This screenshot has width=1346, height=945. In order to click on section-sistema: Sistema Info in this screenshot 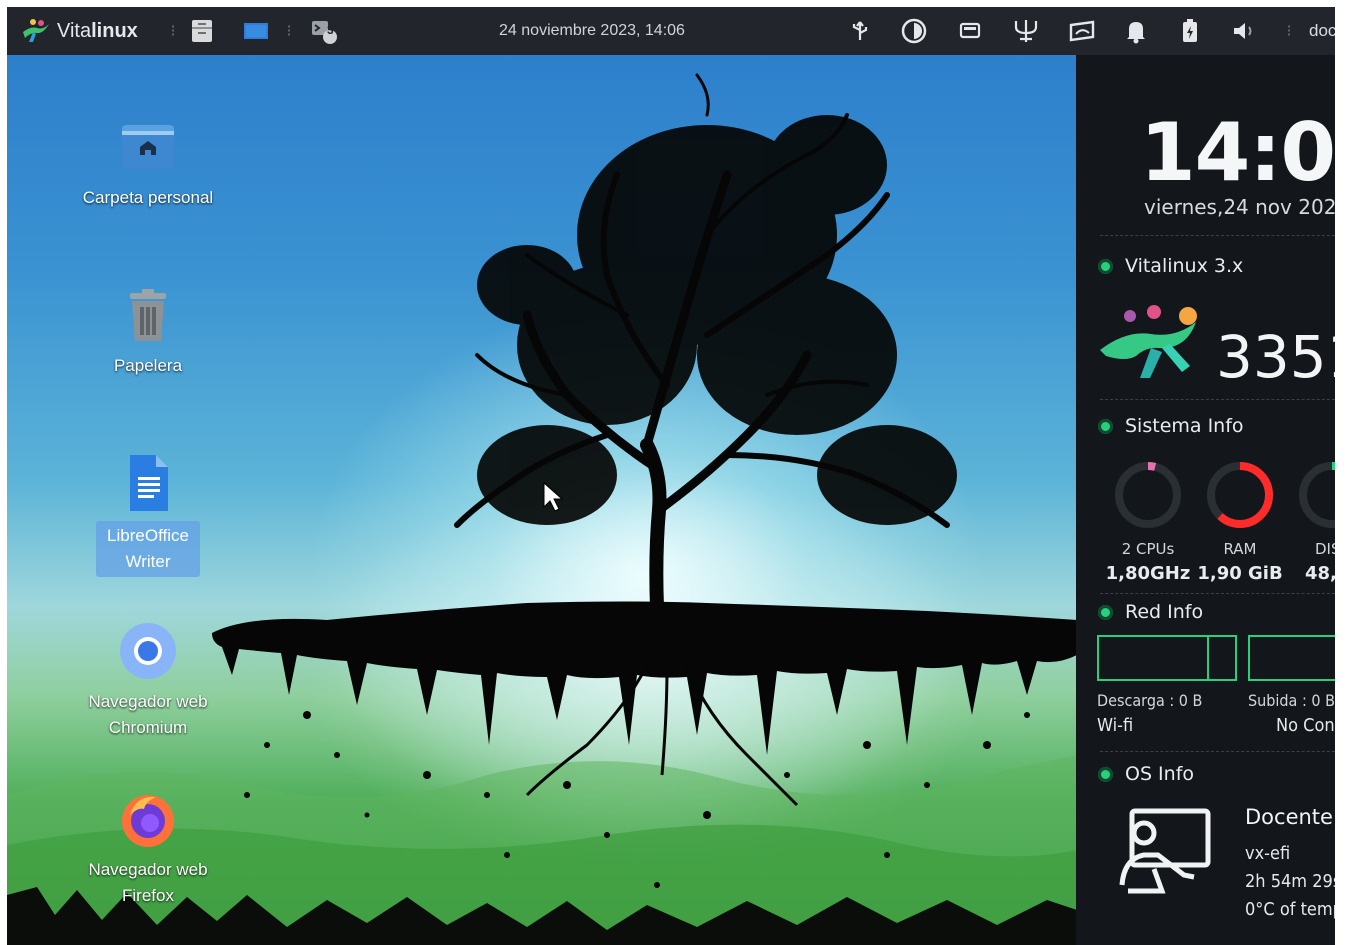, I will do `click(1171, 426)`.